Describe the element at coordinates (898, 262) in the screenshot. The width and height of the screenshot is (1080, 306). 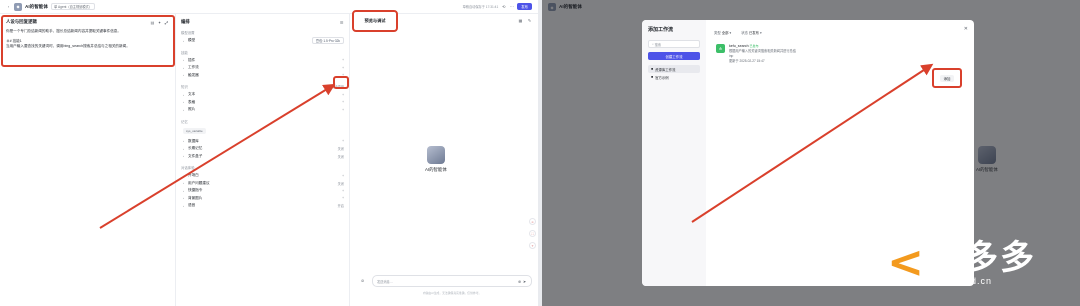
I see `logo-mark: i<` at that location.